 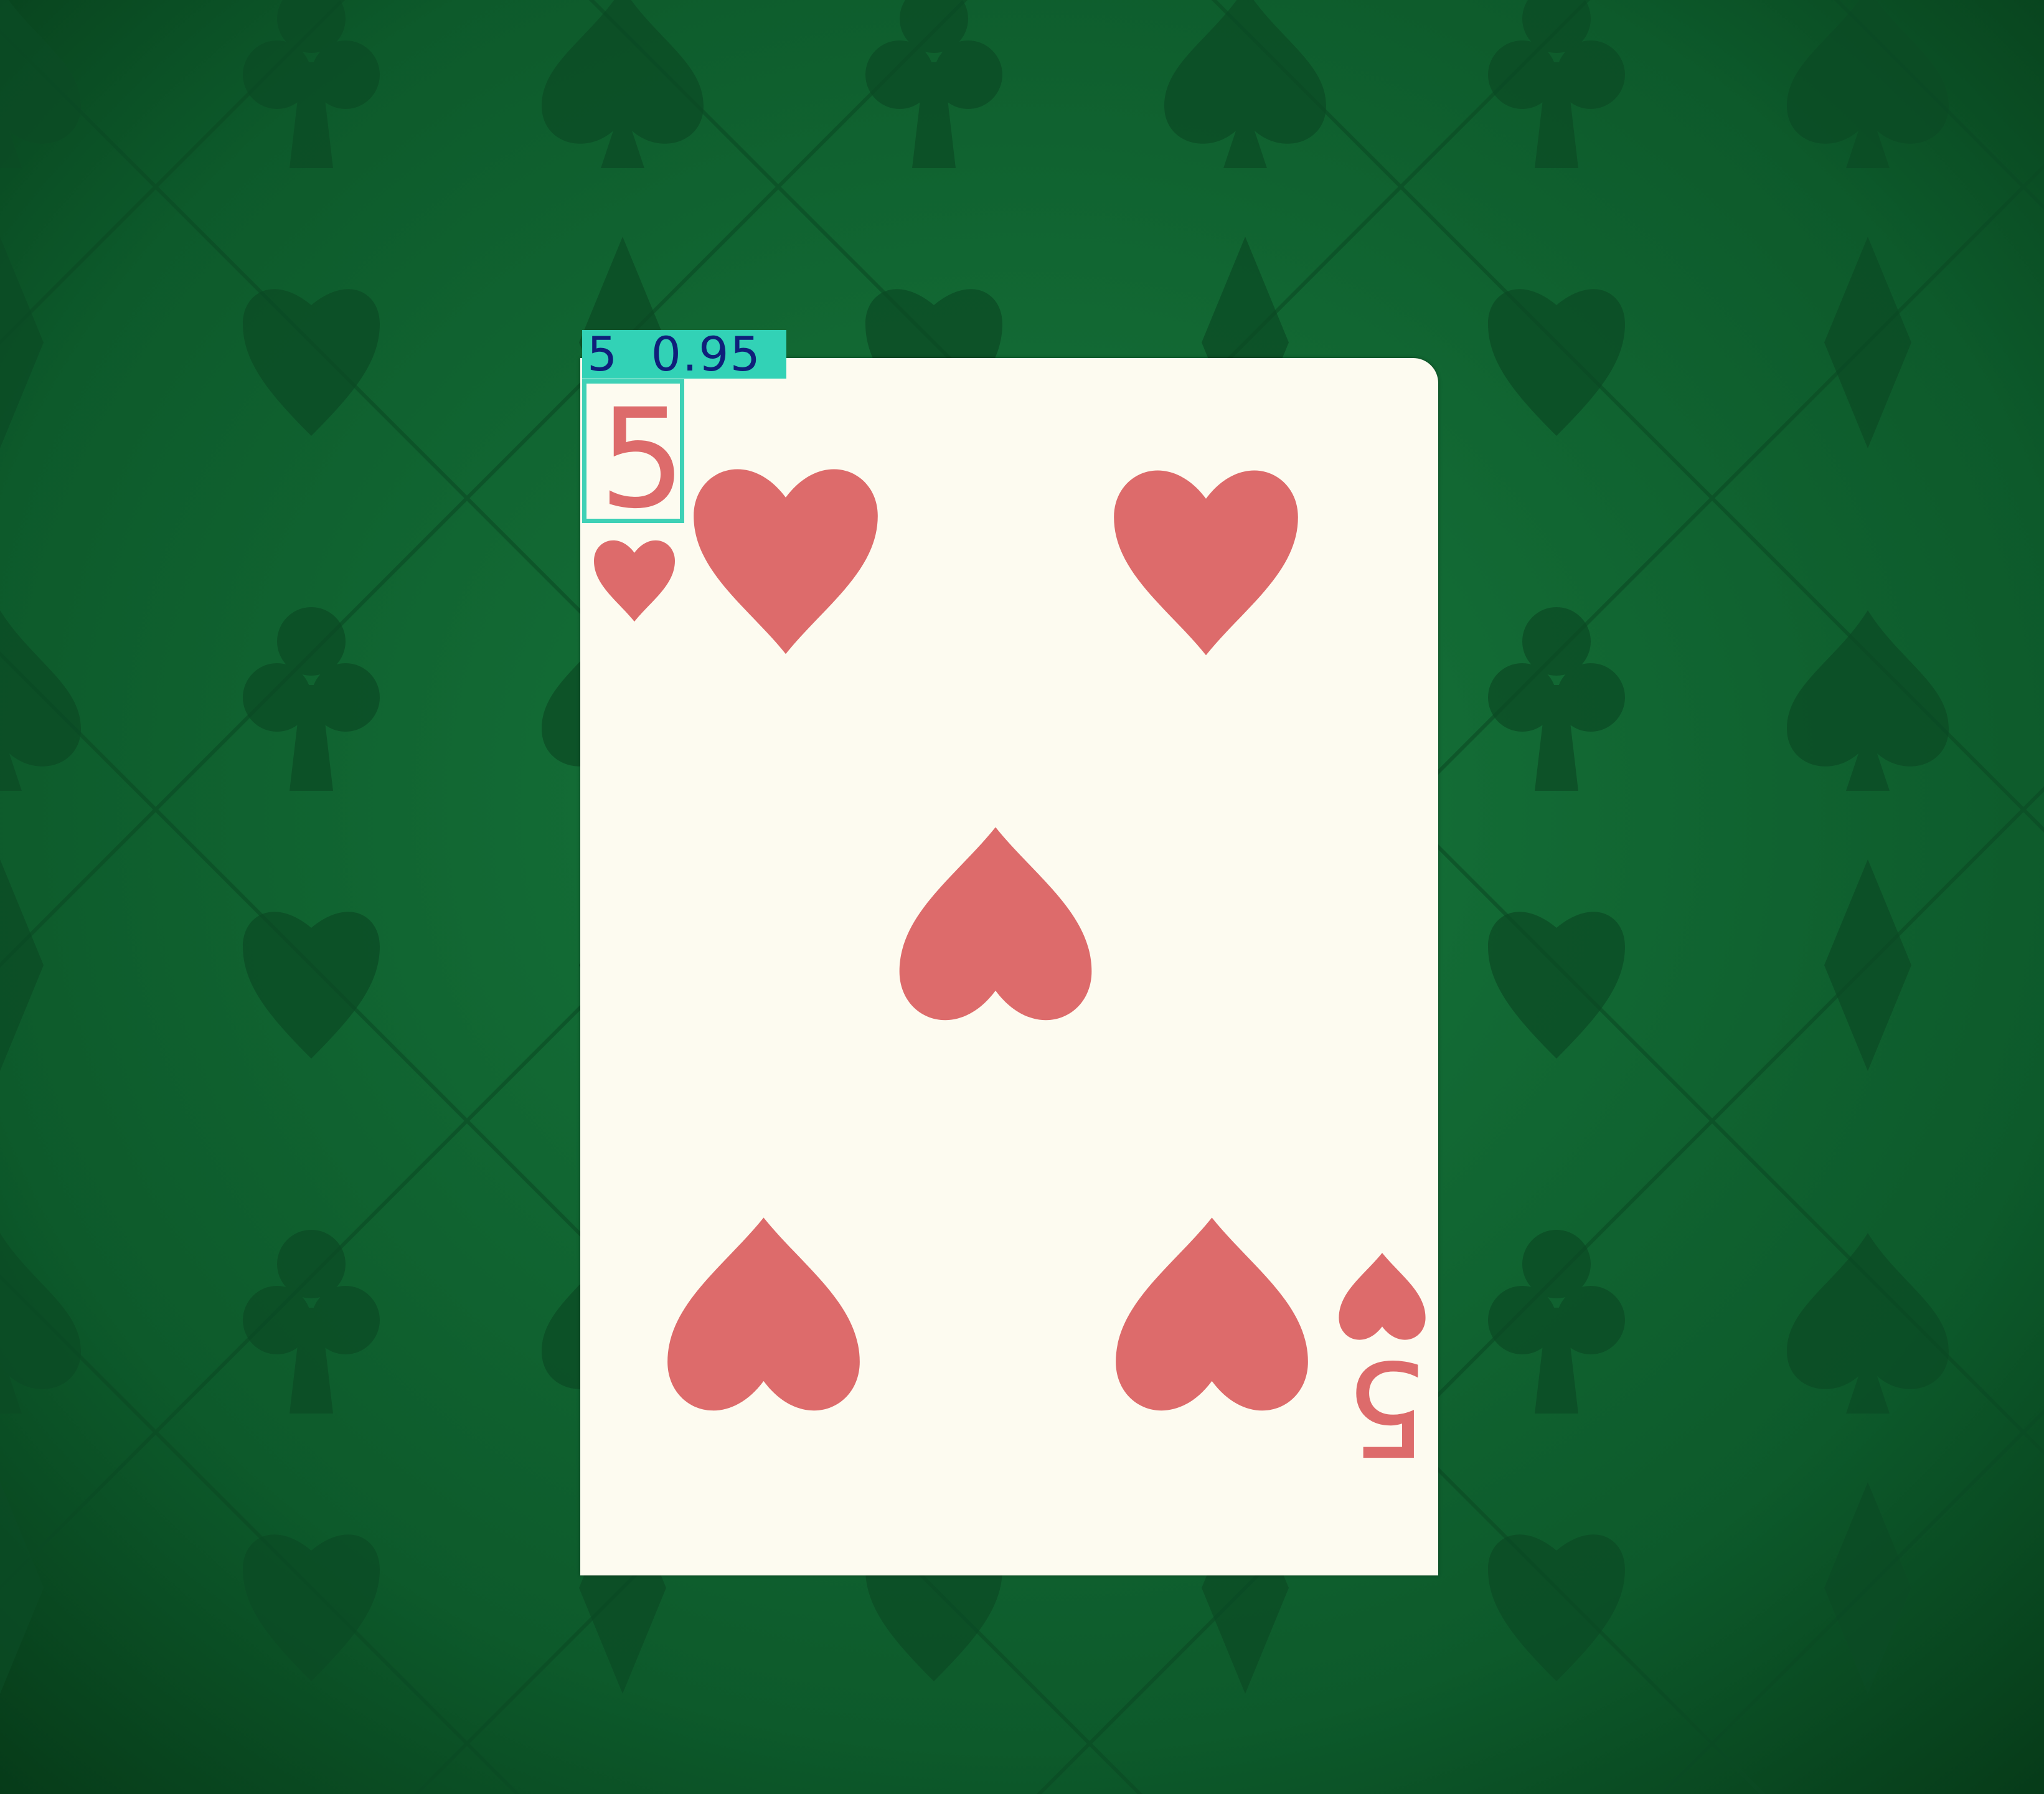 What do you see at coordinates (635, 581) in the screenshot?
I see `heart-pip-corner-top-left` at bounding box center [635, 581].